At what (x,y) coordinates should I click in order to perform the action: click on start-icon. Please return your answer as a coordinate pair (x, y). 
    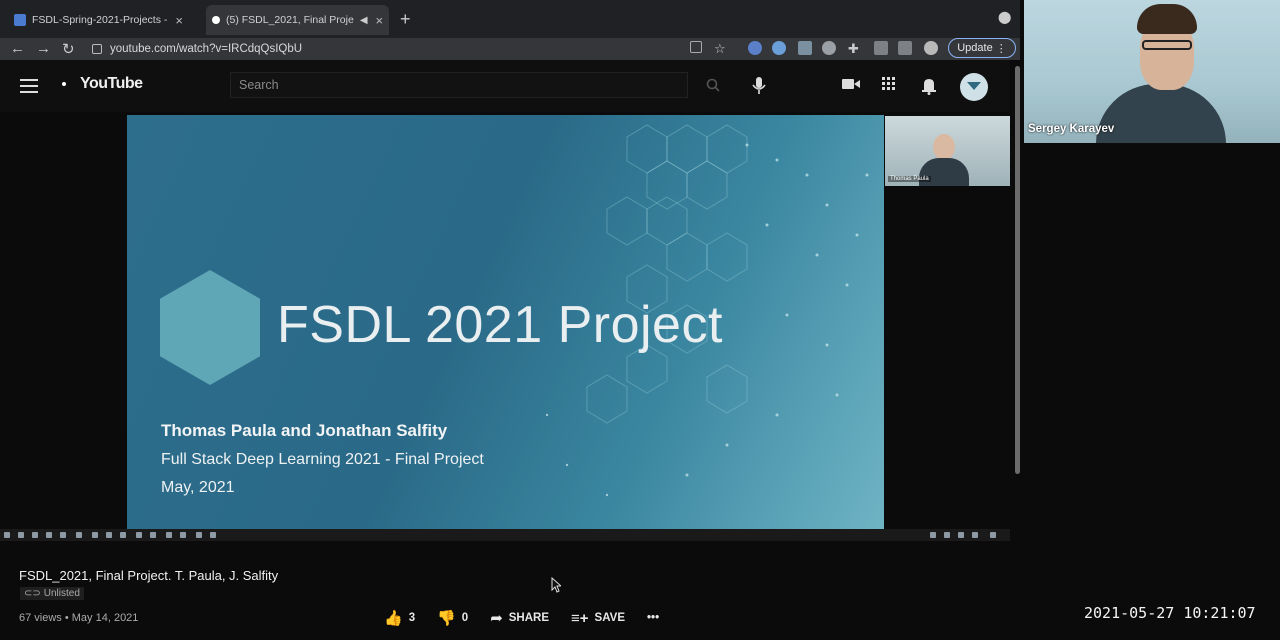
    Looking at the image, I should click on (7, 535).